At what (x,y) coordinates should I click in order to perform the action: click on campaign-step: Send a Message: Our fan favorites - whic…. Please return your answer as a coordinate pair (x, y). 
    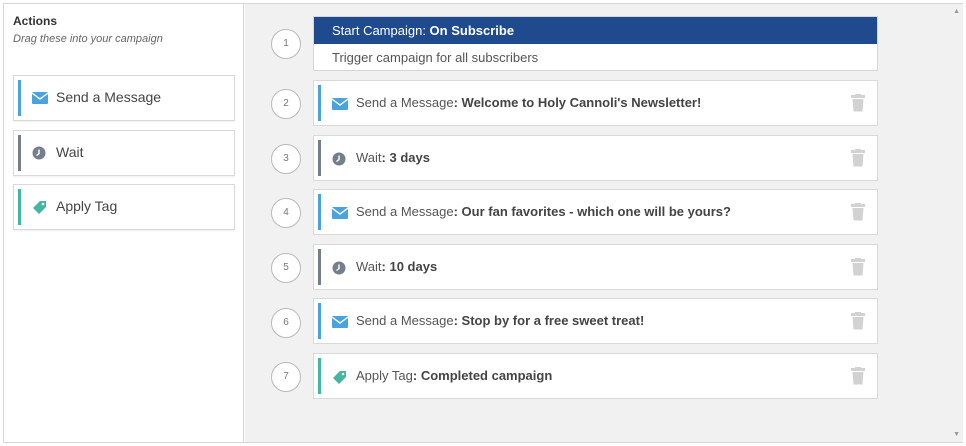
    Looking at the image, I should click on (595, 212).